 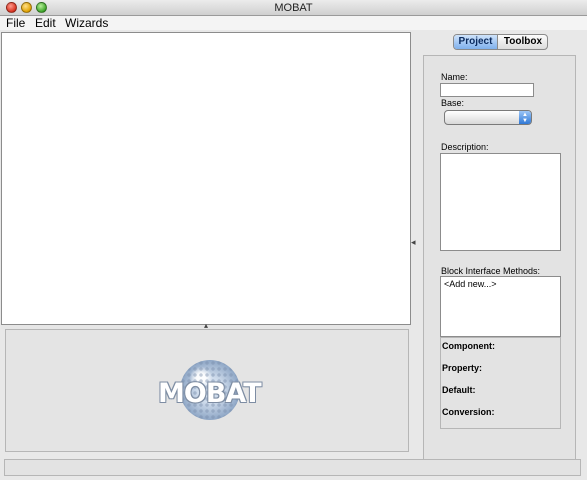 I want to click on tab-bar: Project Toolbox, so click(x=500, y=42).